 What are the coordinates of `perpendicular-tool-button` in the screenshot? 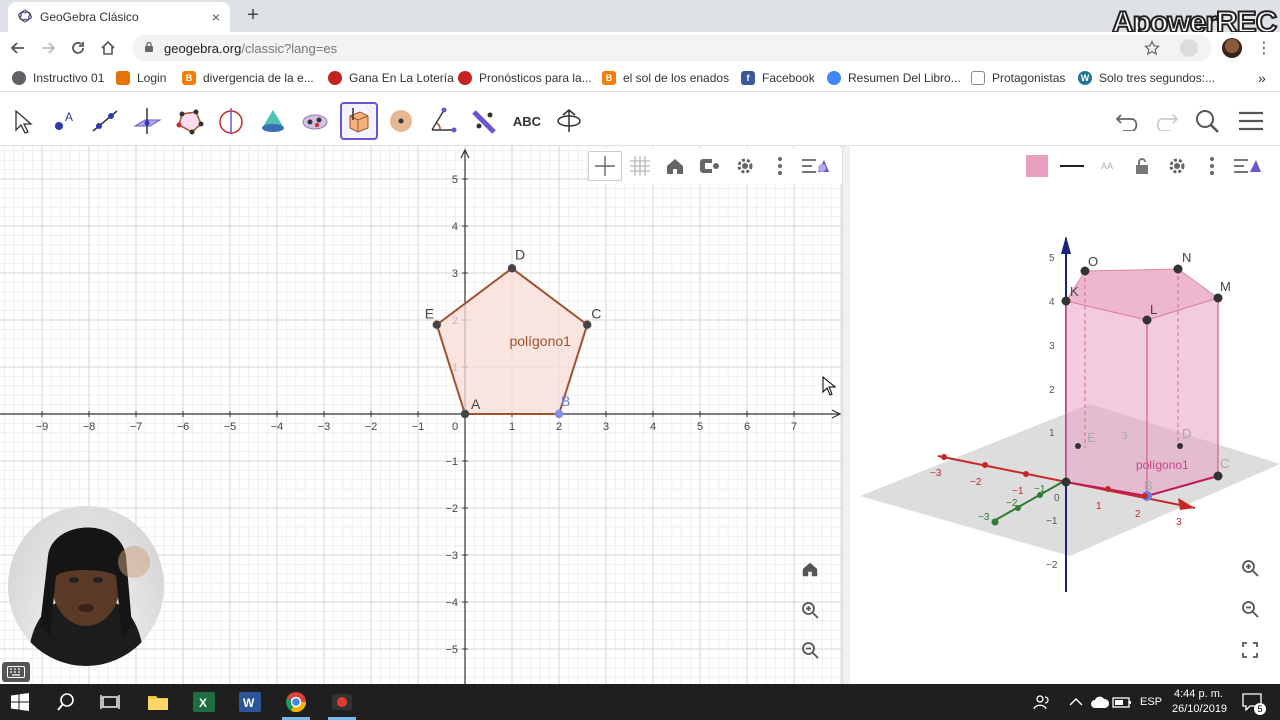 It's located at (147, 121).